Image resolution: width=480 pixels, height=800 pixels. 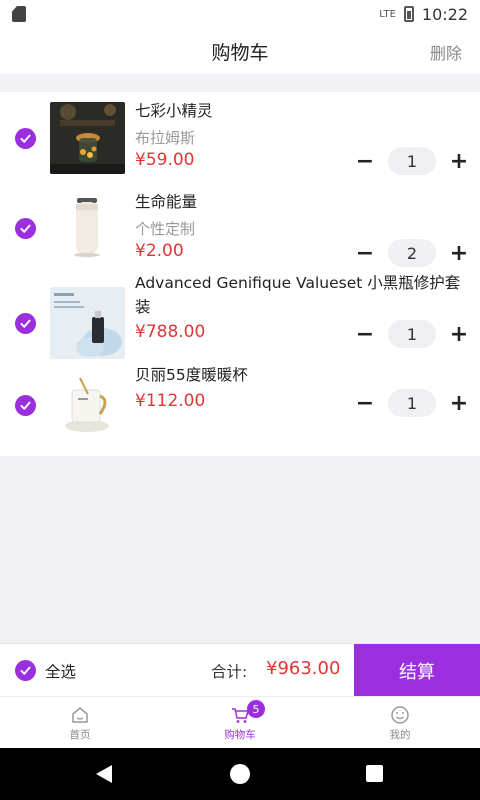 I want to click on item-price: ¥59.00, so click(x=165, y=160).